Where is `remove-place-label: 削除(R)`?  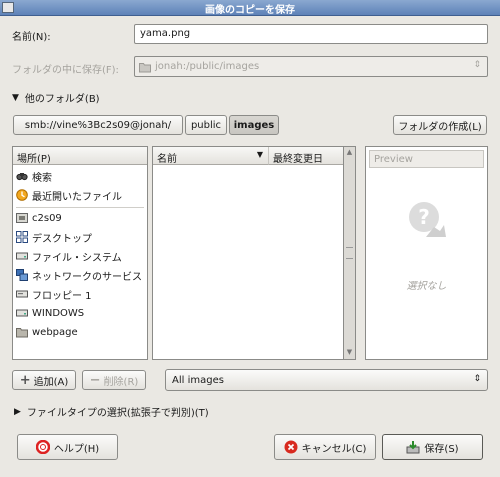
remove-place-label: 削除(R) is located at coordinates (121, 382).